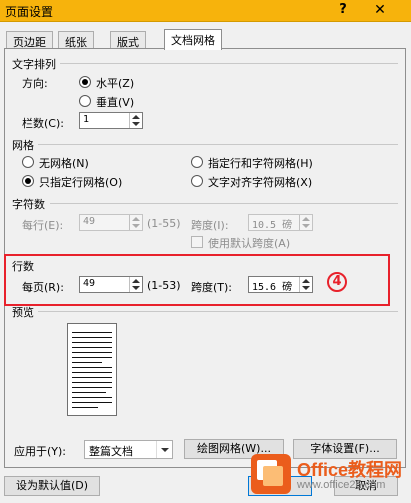 The width and height of the screenshot is (411, 503). Describe the element at coordinates (272, 223) in the screenshot. I see `char-pitch-value: 10.5 磅` at that location.